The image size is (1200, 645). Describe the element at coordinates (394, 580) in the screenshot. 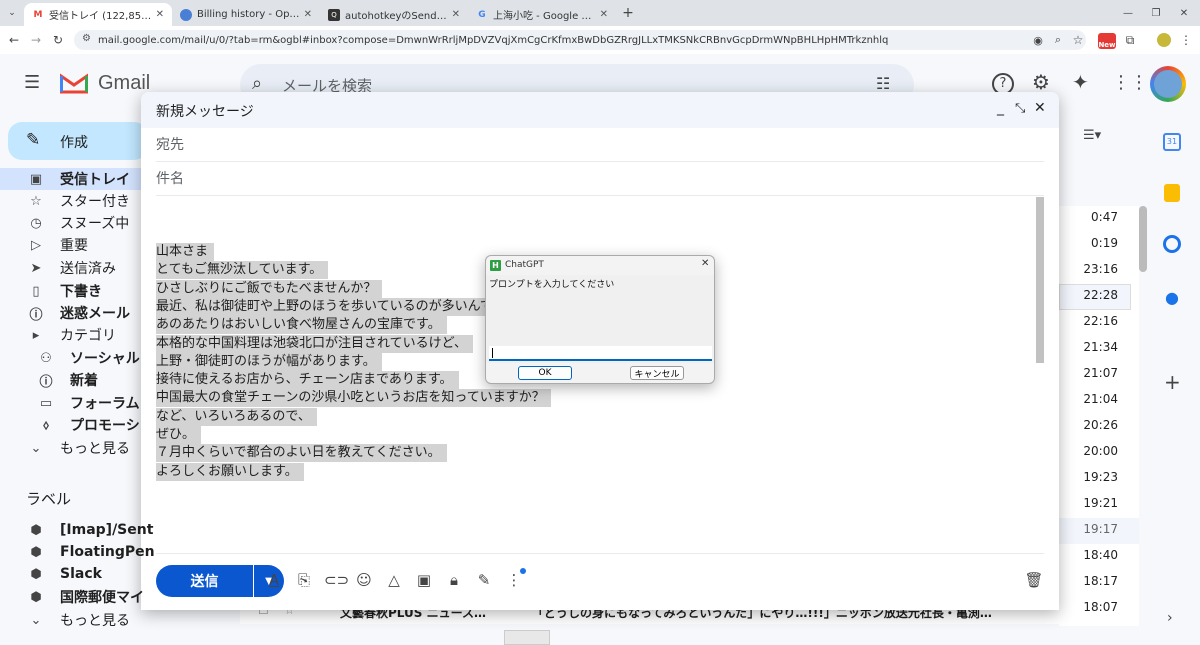

I see `drive-icon: △` at that location.